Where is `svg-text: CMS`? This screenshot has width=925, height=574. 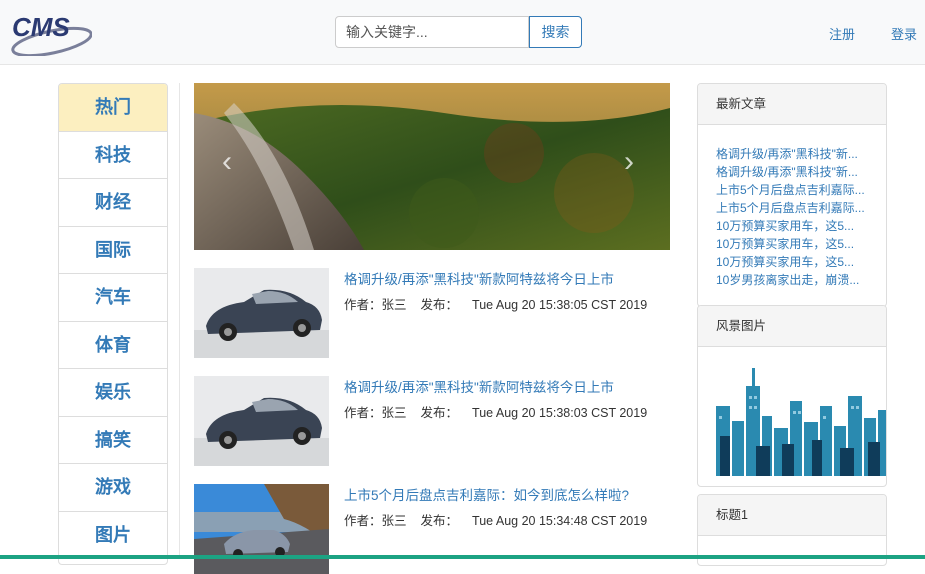 svg-text: CMS is located at coordinates (41, 27).